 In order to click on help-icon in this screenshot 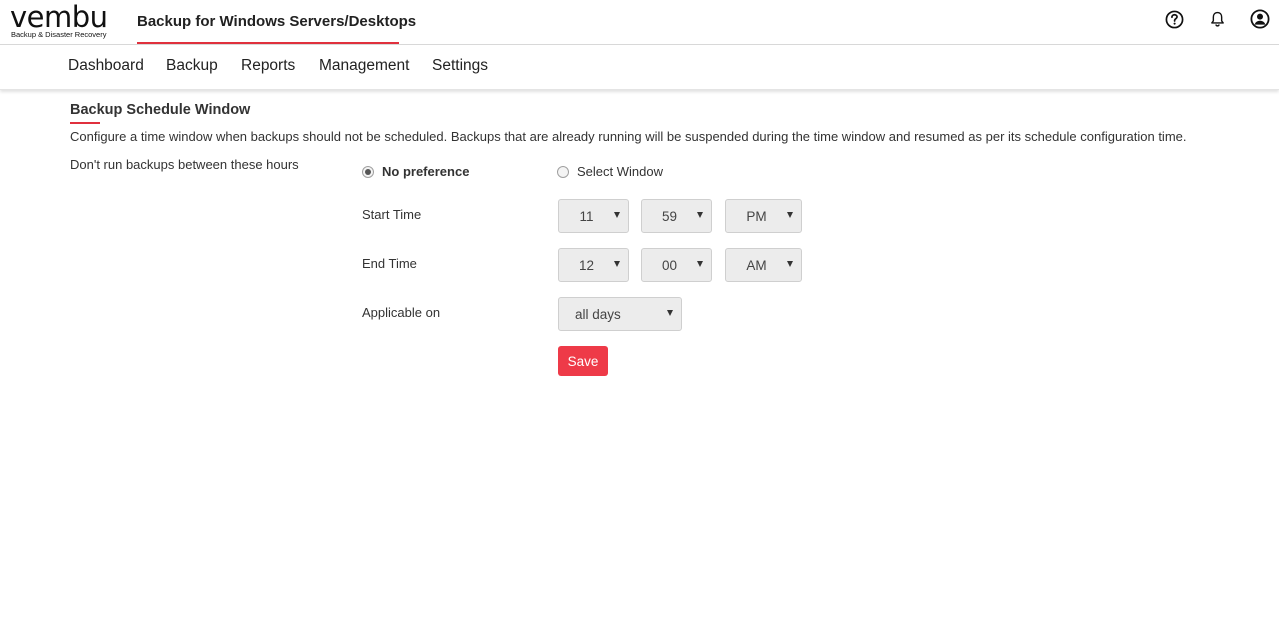, I will do `click(1174, 19)`.